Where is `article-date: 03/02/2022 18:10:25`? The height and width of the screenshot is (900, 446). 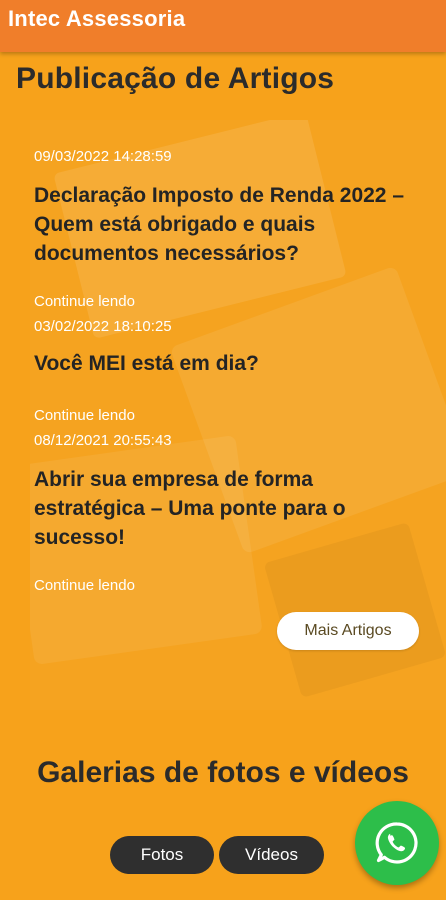
article-date: 03/02/2022 18:10:25 is located at coordinates (103, 326).